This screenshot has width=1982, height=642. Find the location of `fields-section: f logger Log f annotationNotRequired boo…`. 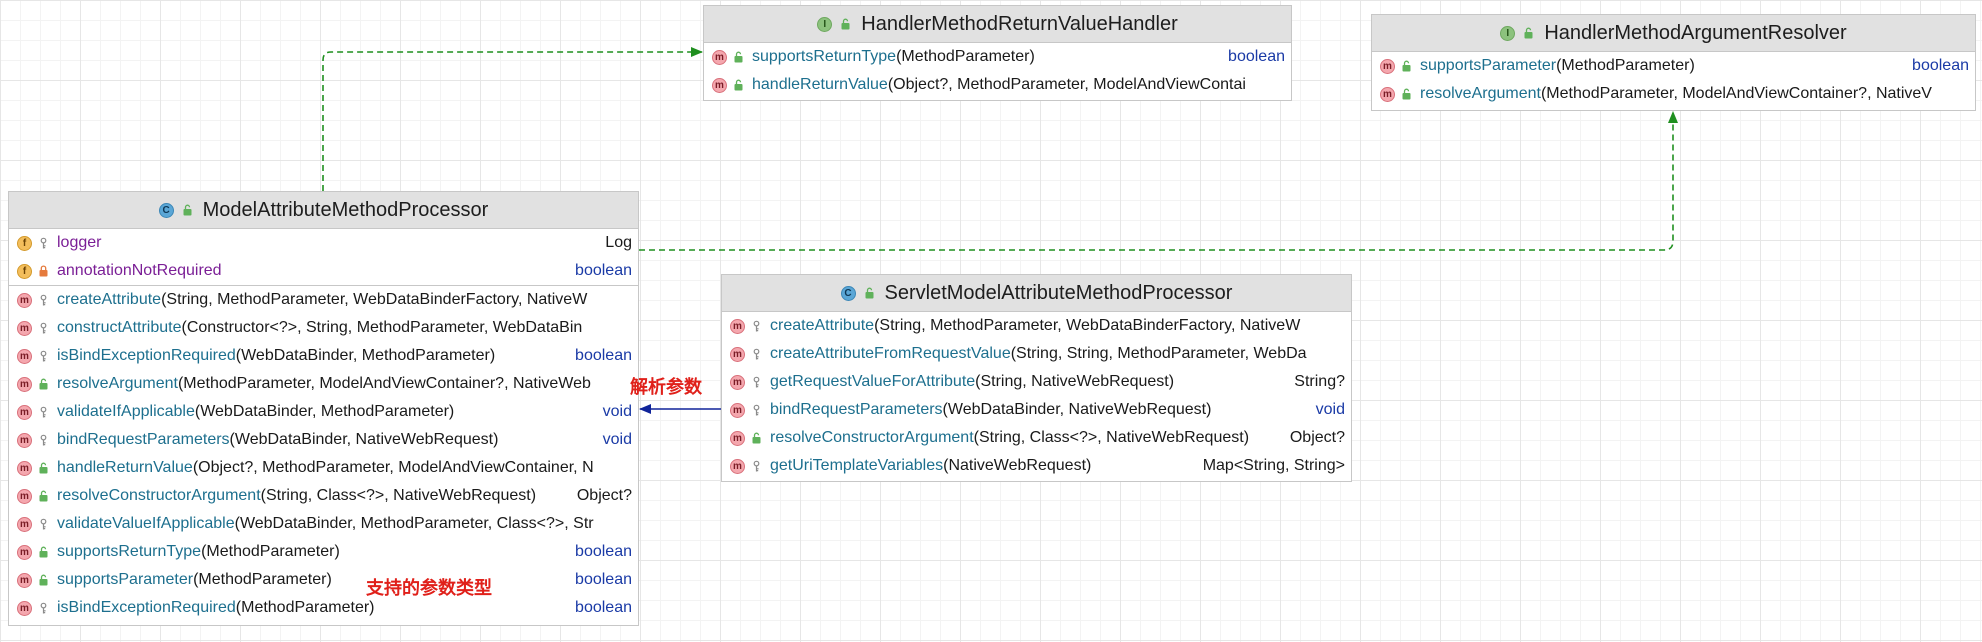

fields-section: f logger Log f annotationNotRequired boo… is located at coordinates (323, 257).